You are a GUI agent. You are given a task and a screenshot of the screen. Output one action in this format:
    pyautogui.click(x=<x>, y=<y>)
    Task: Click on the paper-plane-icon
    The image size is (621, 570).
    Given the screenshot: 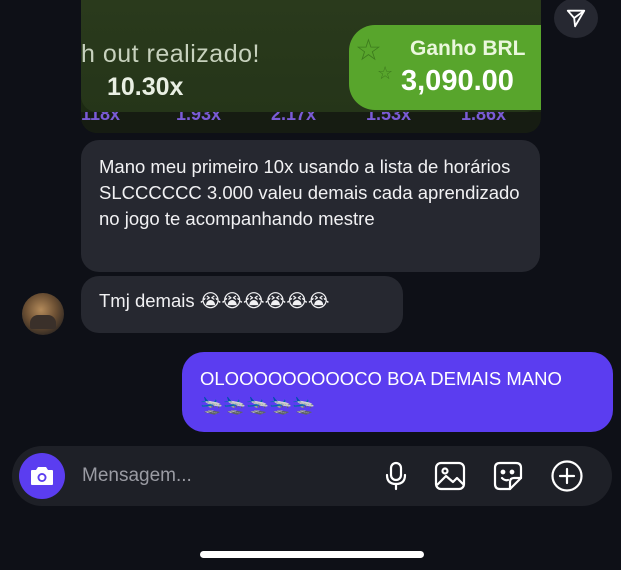 What is the action you would take?
    pyautogui.click(x=576, y=18)
    